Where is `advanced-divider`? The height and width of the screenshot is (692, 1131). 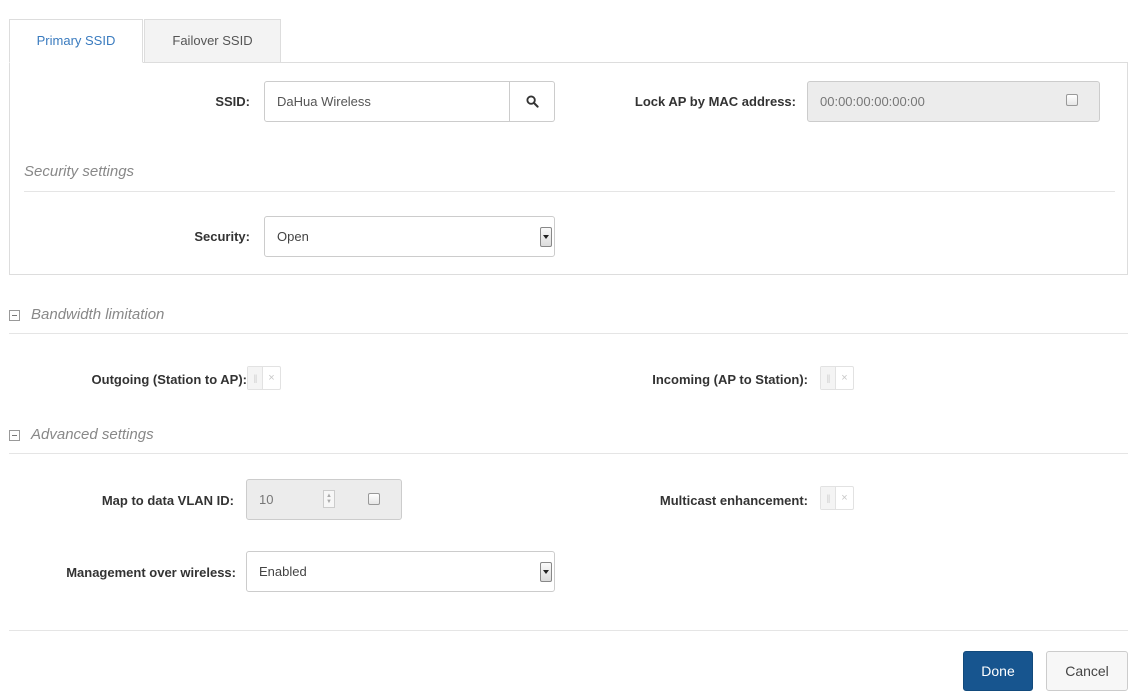
advanced-divider is located at coordinates (568, 453).